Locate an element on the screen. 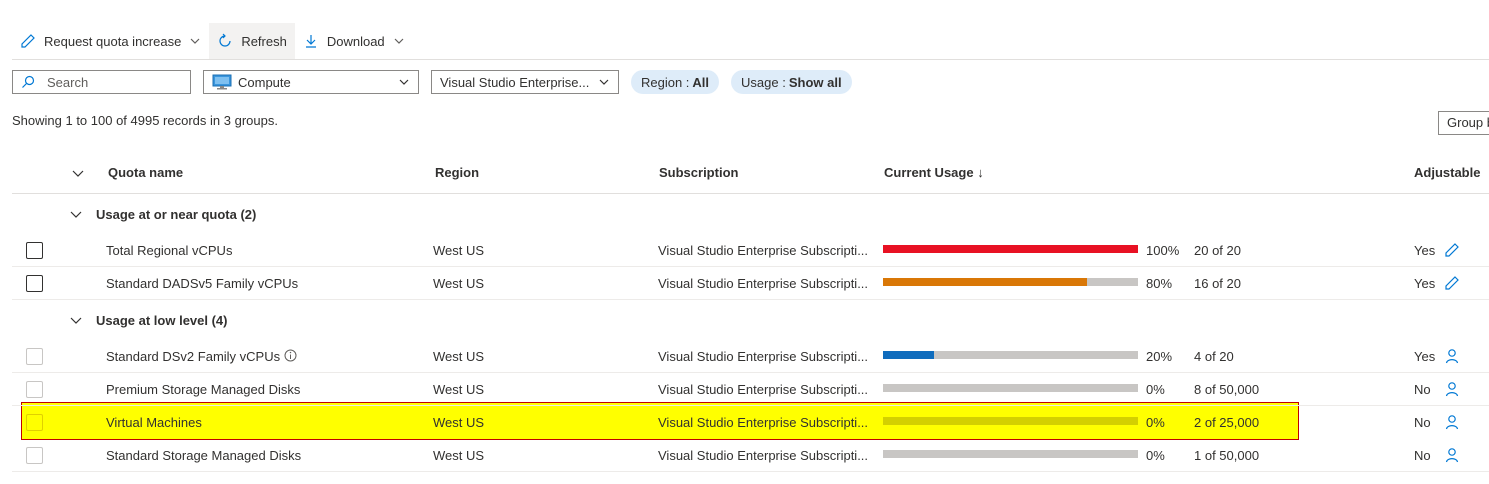  usage-percent: 100% is located at coordinates (1163, 250).